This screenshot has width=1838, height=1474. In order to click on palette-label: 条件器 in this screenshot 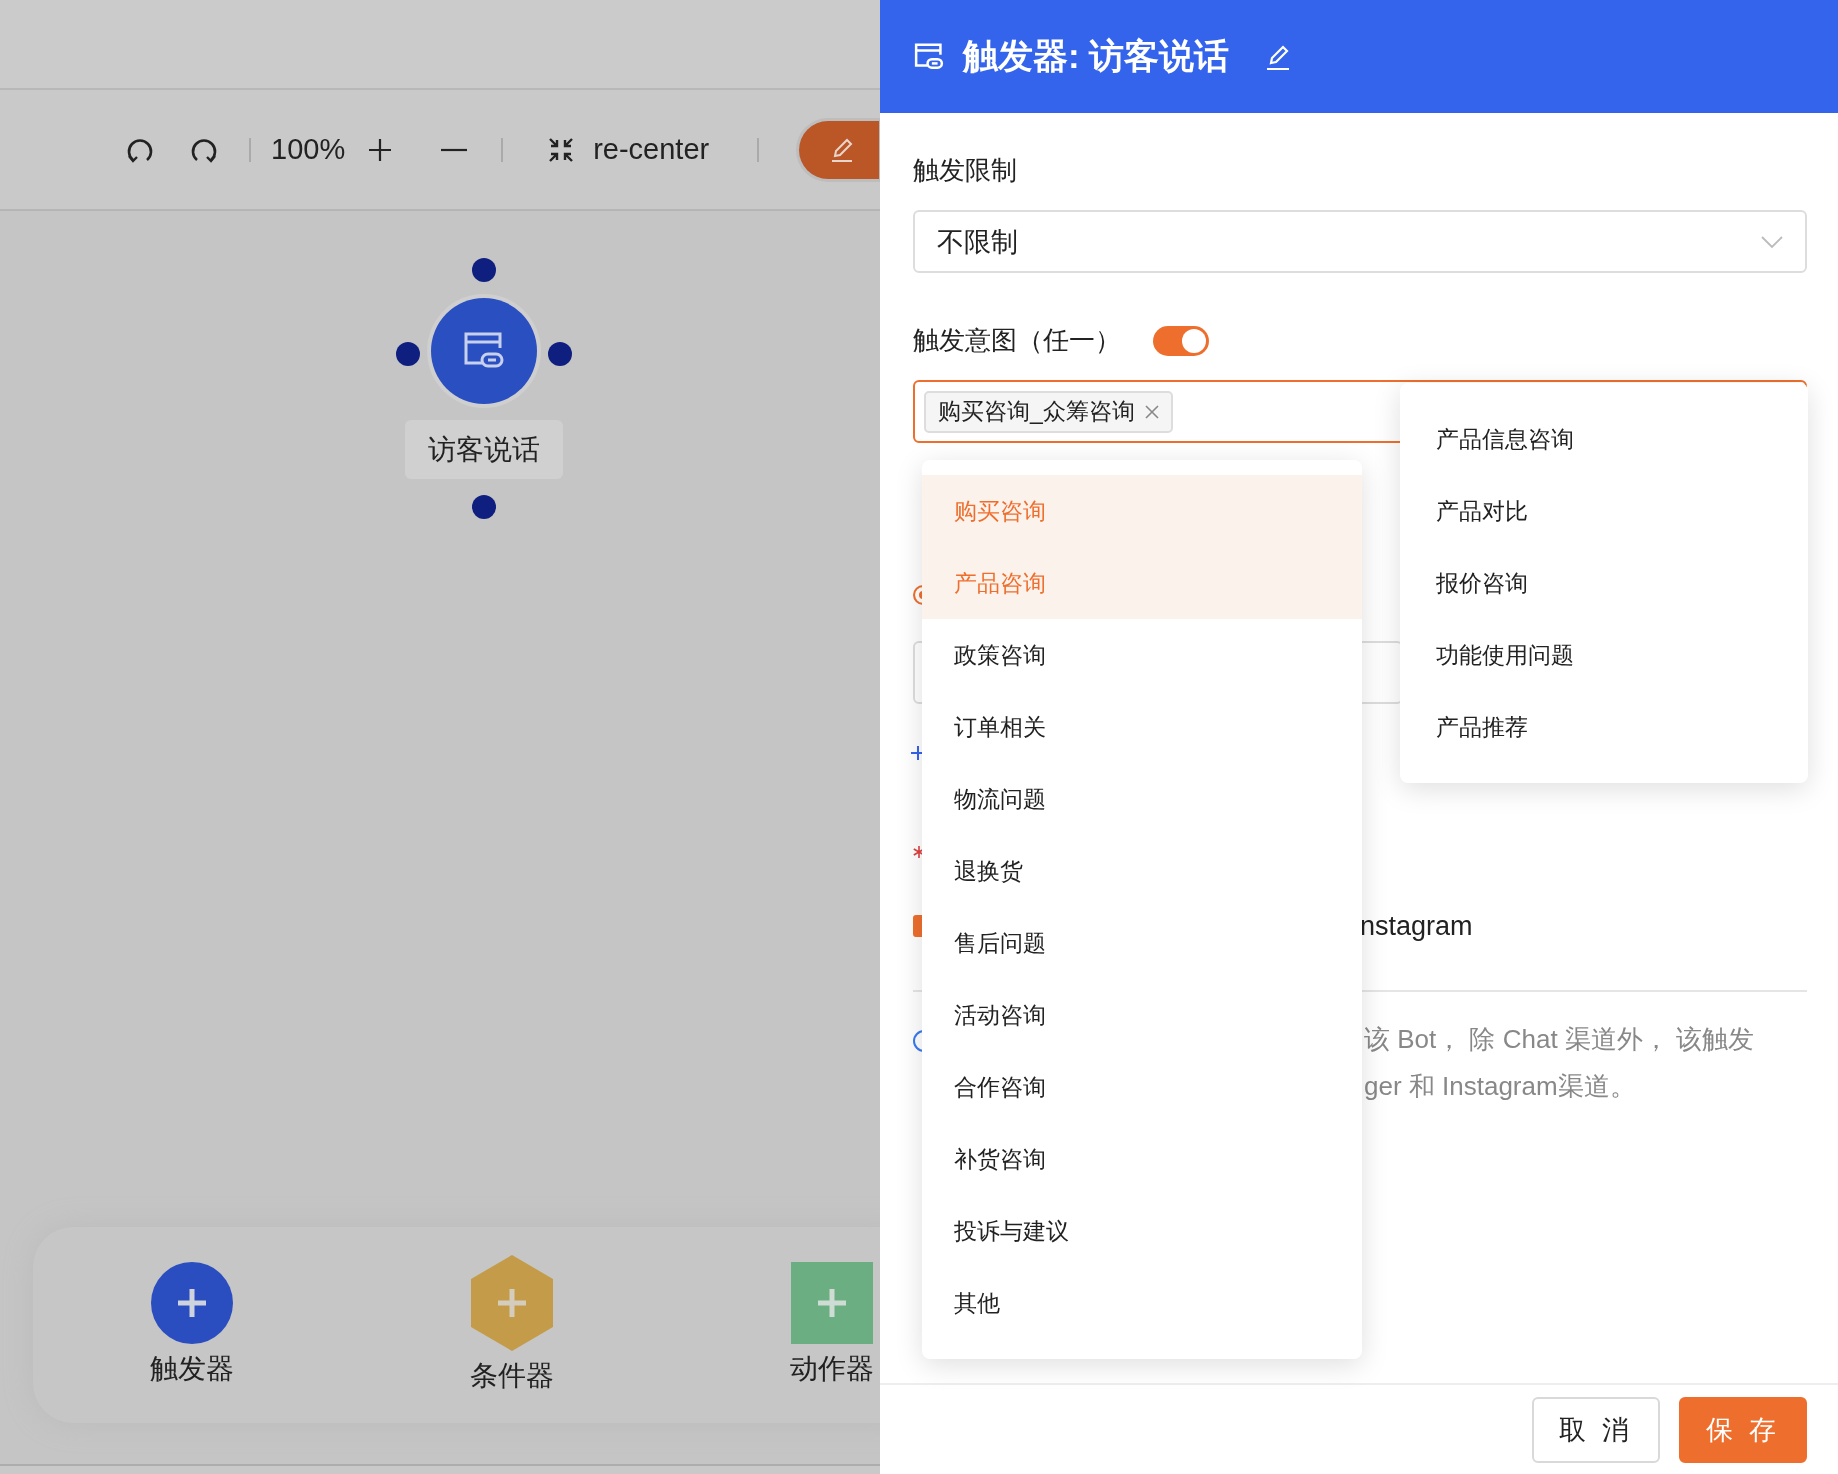, I will do `click(512, 1376)`.